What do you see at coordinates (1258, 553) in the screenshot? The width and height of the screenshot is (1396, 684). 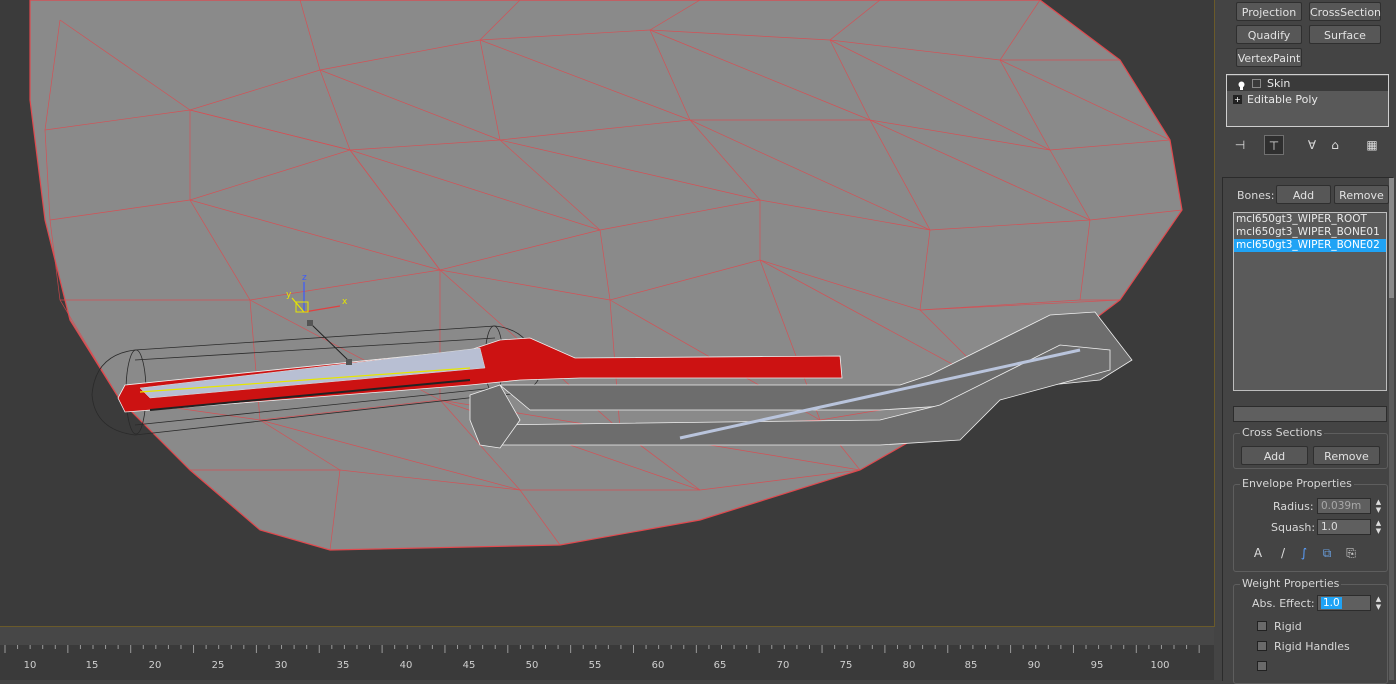 I see `envelope-visibility-icon: A` at bounding box center [1258, 553].